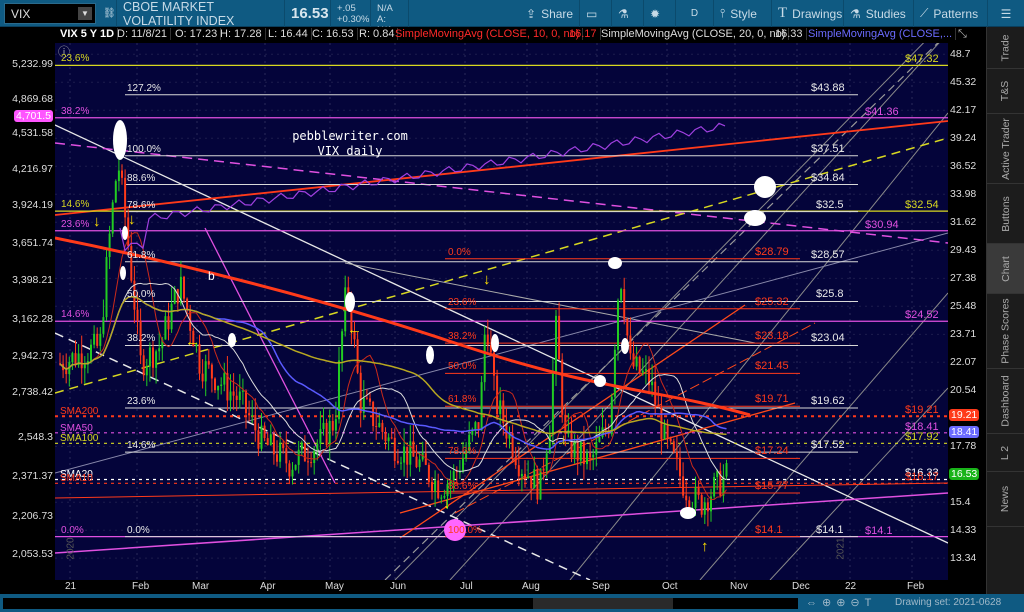  I want to click on yellow-arrow-icon: ↓, so click(564, 439).